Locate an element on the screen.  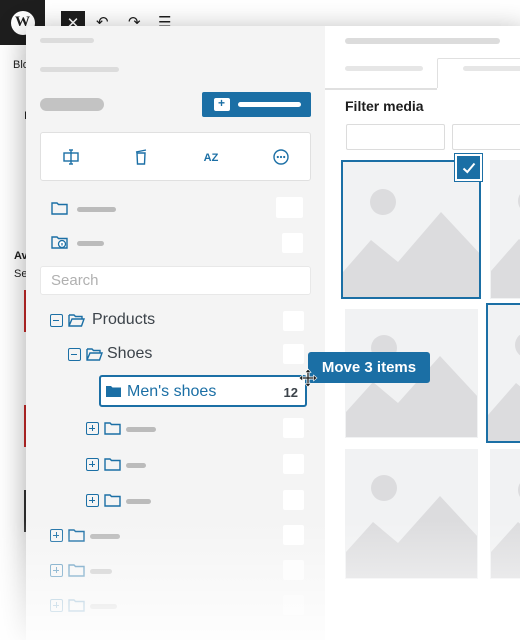
move-cursor-icon is located at coordinates (308, 378).